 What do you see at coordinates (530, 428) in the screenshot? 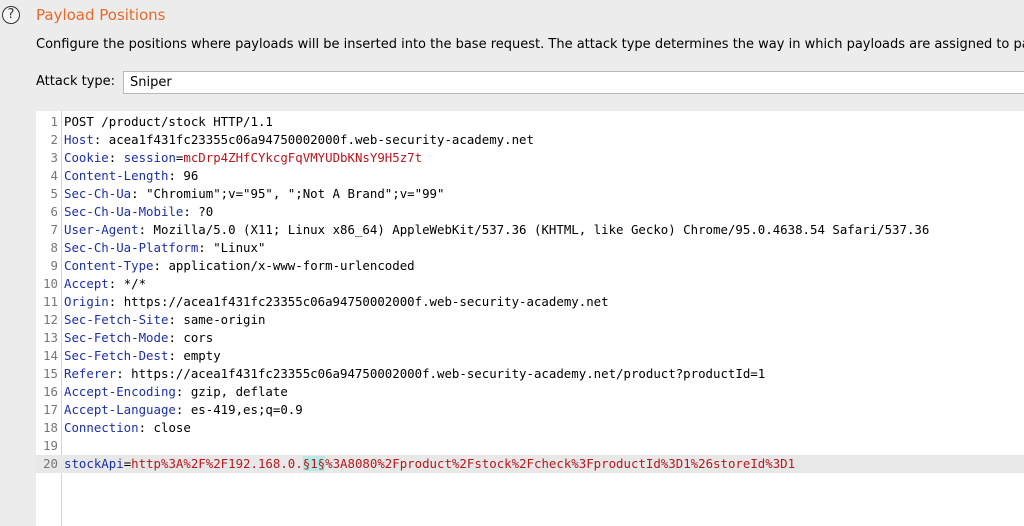
I see `request-line: 18 Connection: close` at bounding box center [530, 428].